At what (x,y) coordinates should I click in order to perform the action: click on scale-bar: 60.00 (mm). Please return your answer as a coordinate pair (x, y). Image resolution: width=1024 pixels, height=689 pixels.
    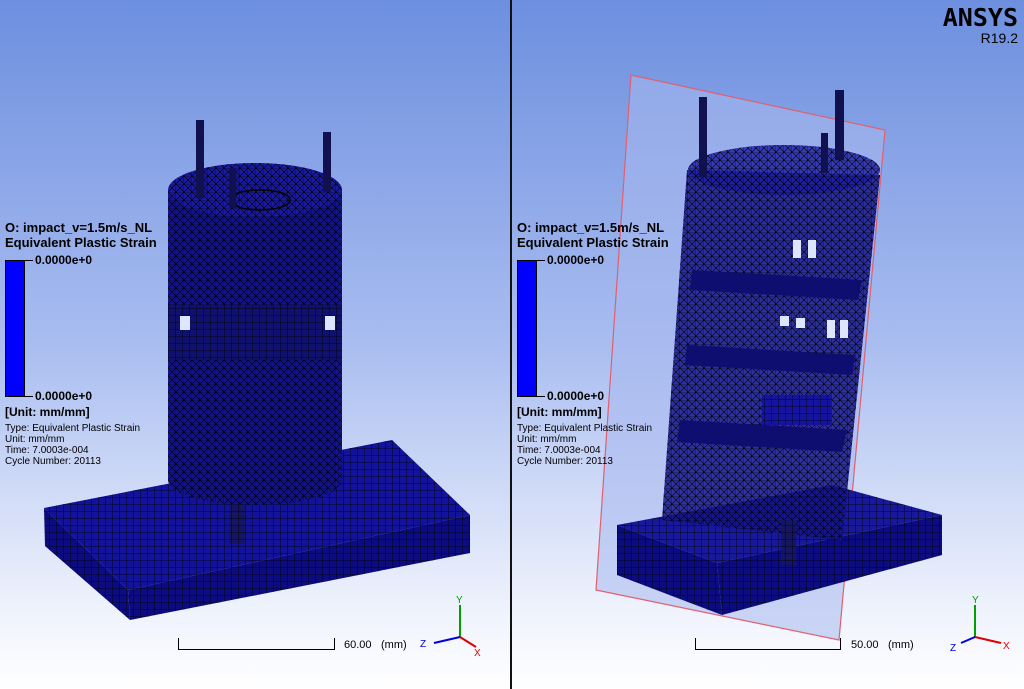
    Looking at the image, I should click on (298, 644).